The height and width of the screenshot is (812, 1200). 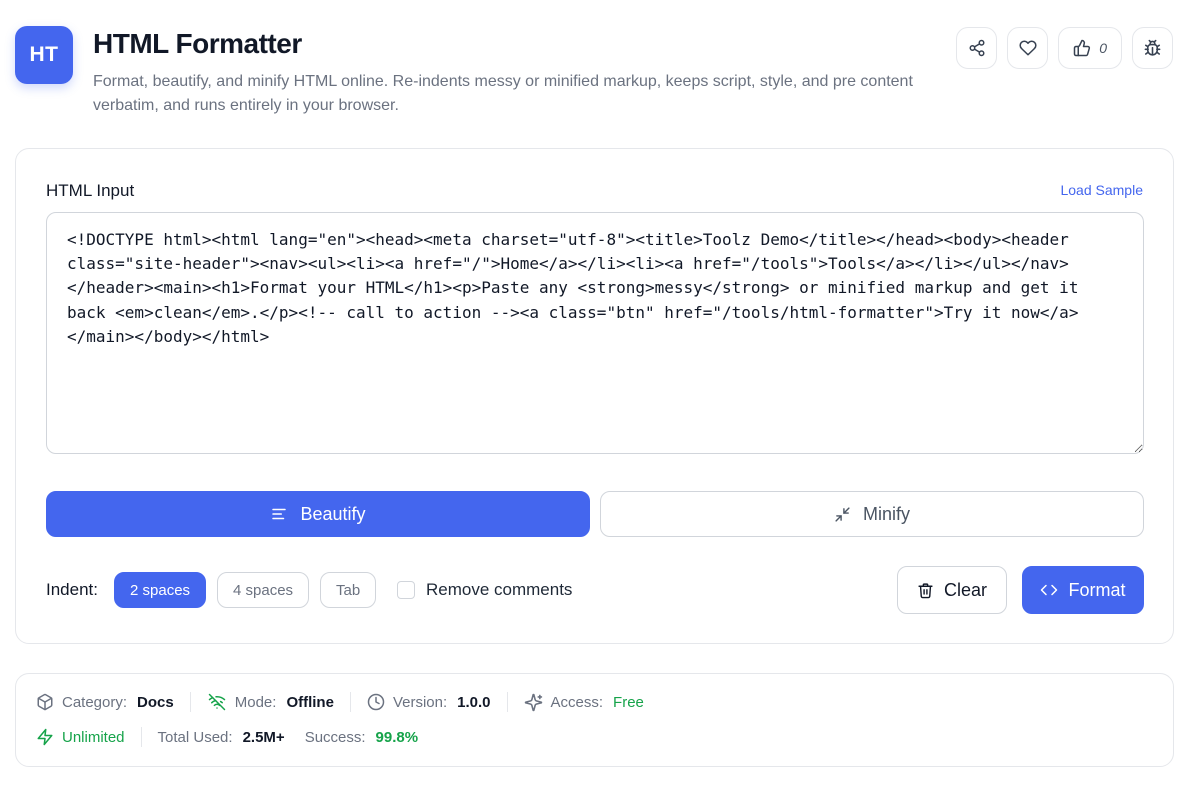 What do you see at coordinates (263, 590) in the screenshot?
I see `indent-option-4-spaces: 4 spaces` at bounding box center [263, 590].